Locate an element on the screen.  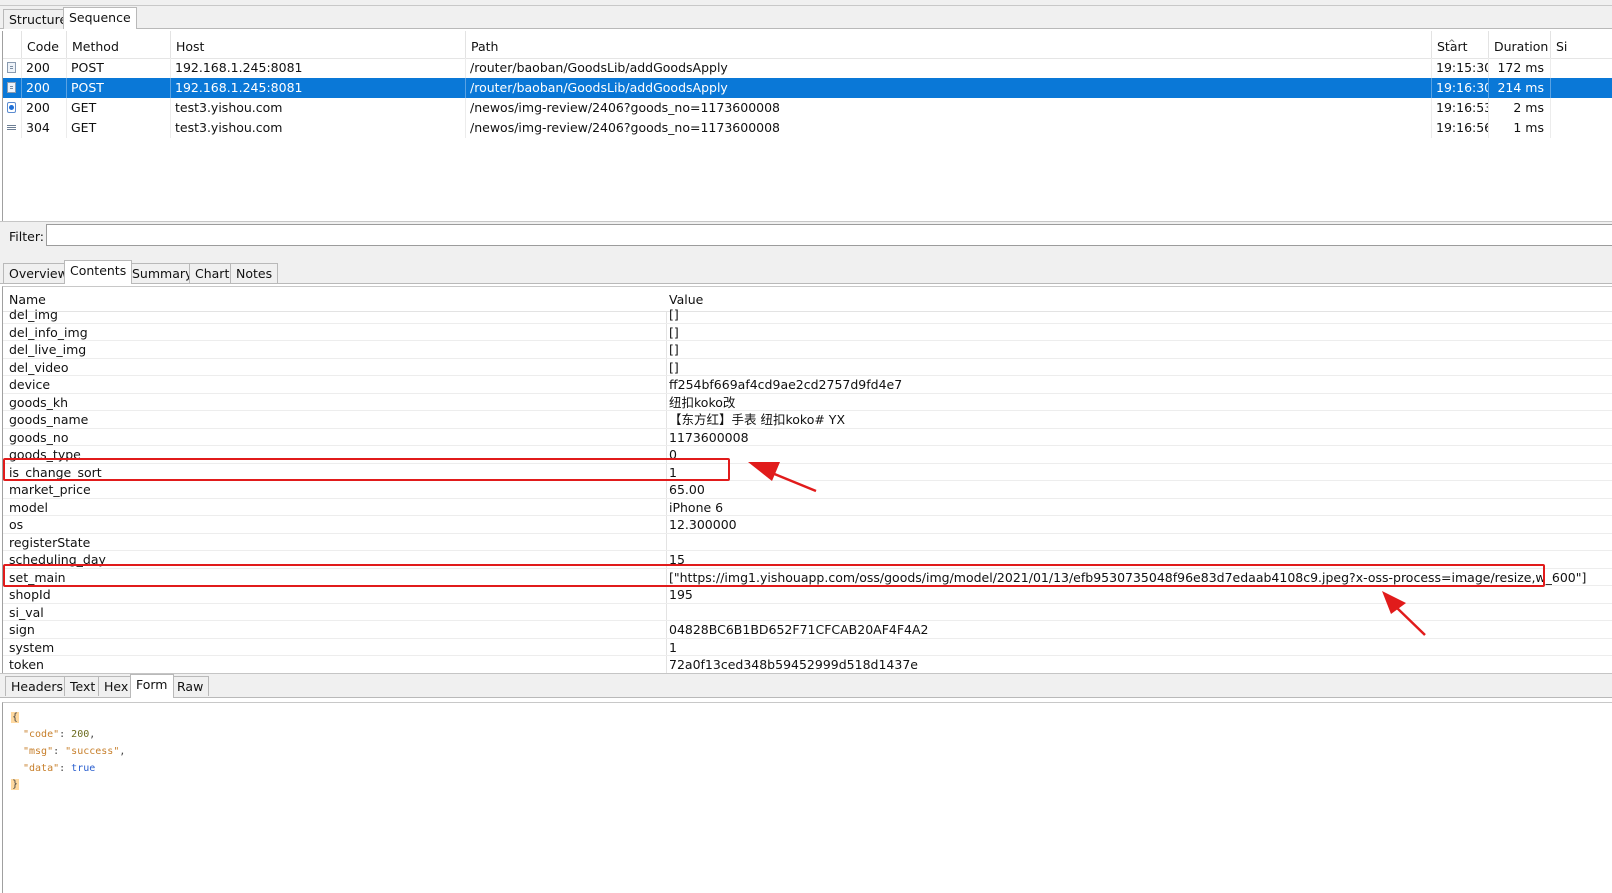
annotation-arrows is located at coordinates (1087, 549).